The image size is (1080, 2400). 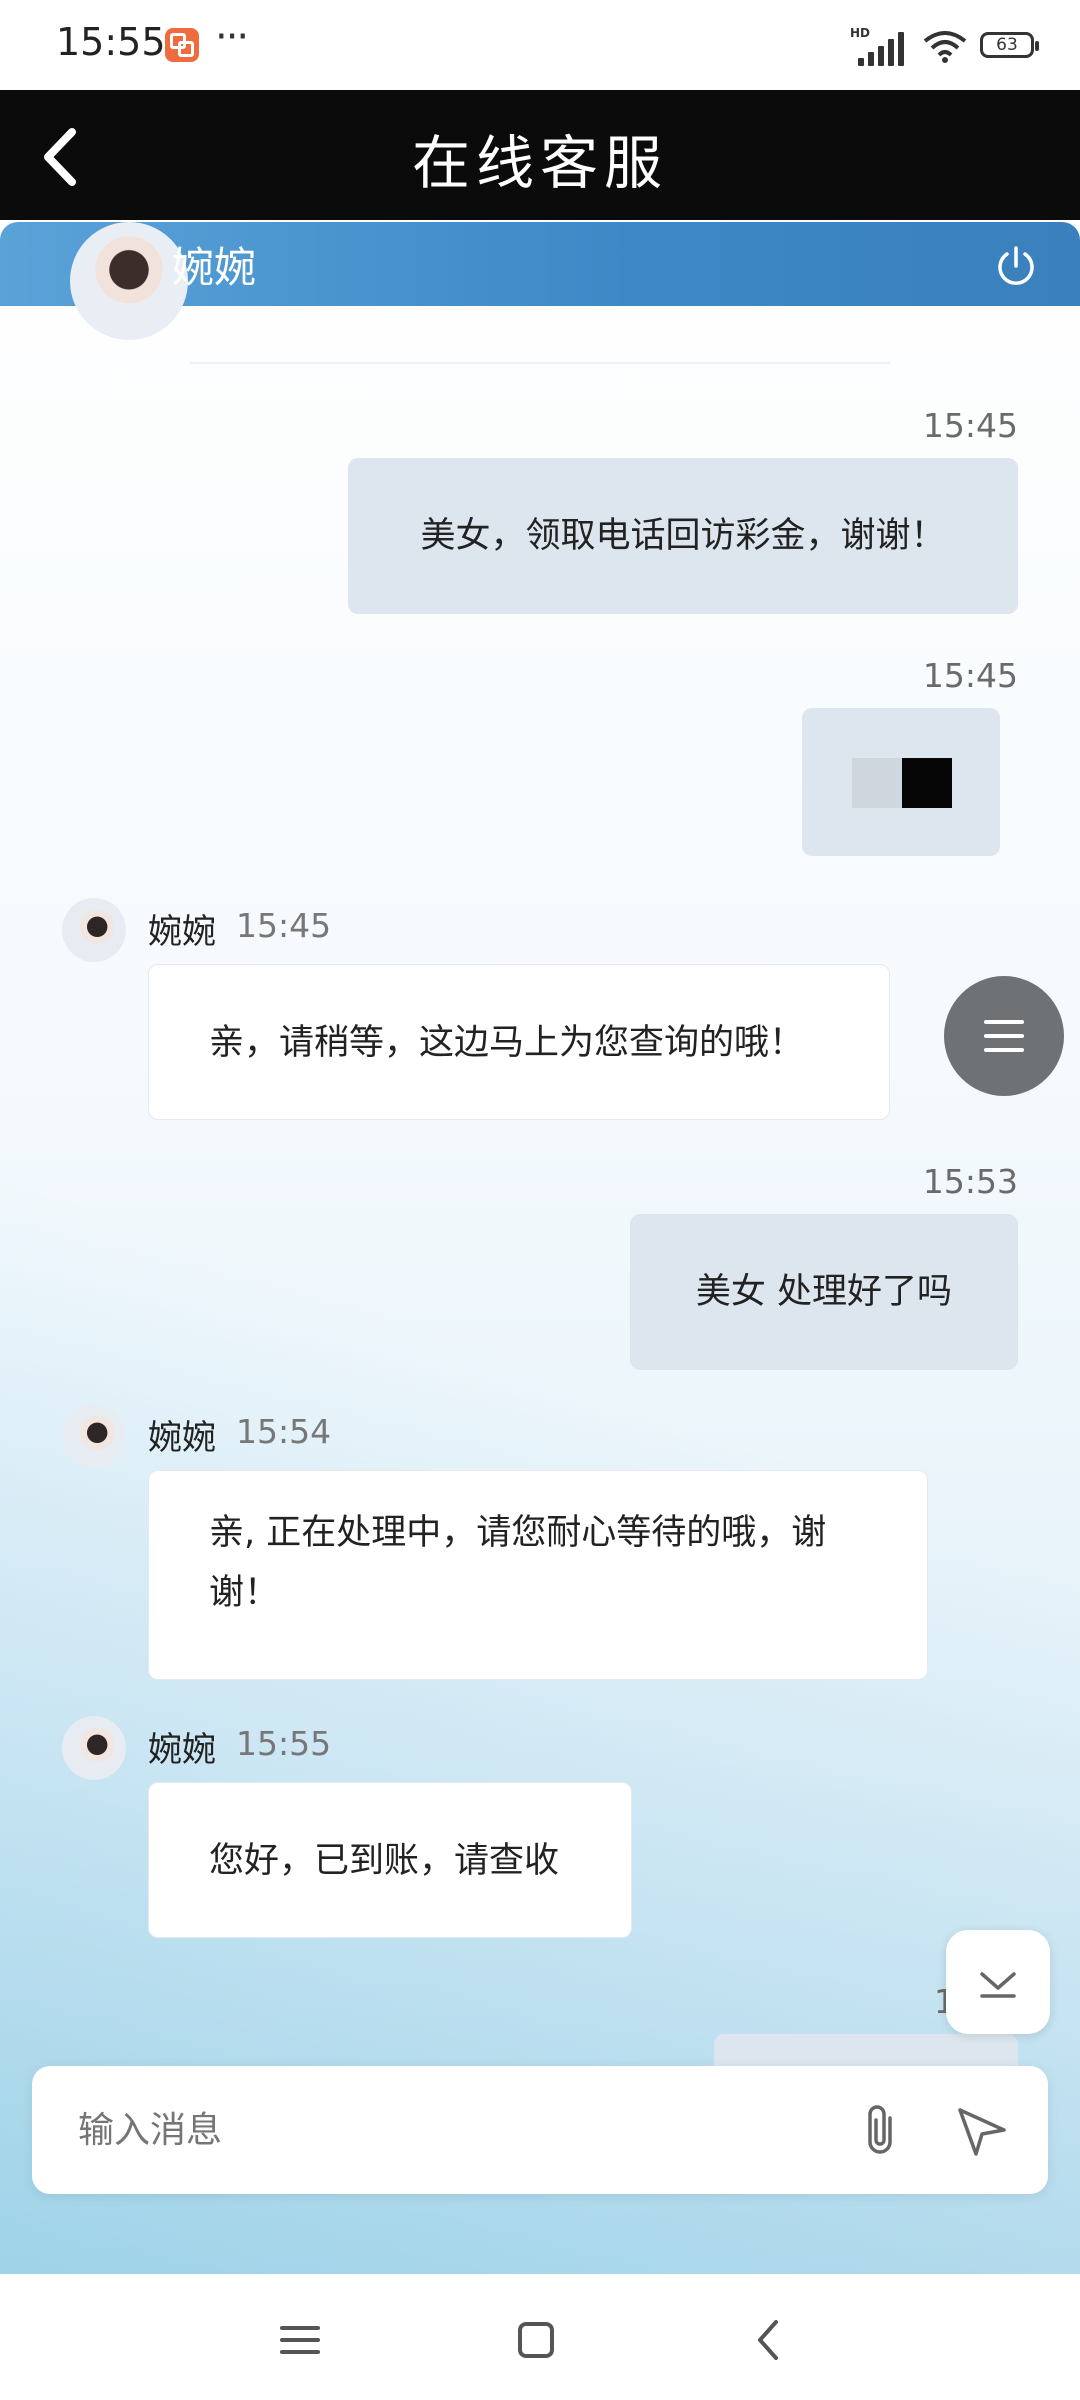 I want to click on more-notifications-icon: ···, so click(x=232, y=37).